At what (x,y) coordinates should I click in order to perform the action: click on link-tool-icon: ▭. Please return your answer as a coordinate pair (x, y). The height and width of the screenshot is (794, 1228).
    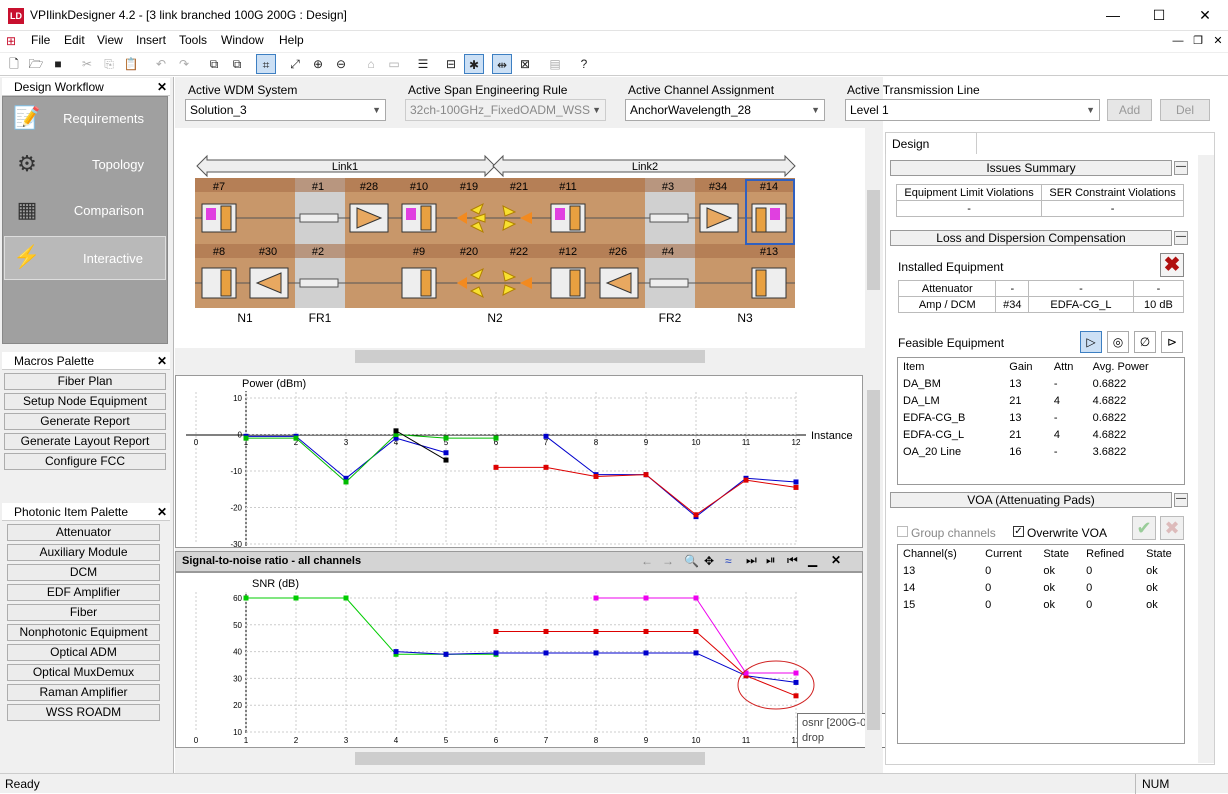
    Looking at the image, I should click on (394, 64).